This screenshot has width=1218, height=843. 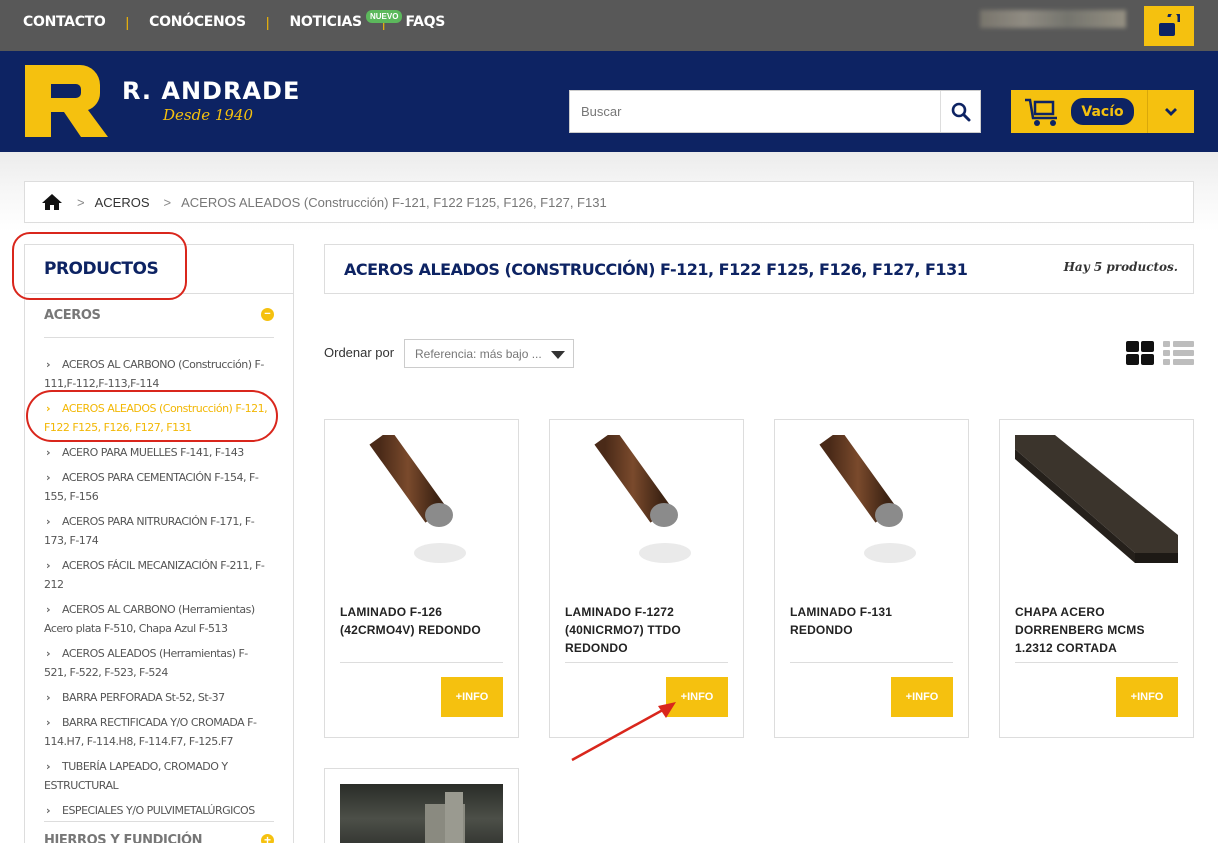 I want to click on home-icon, so click(x=52, y=202).